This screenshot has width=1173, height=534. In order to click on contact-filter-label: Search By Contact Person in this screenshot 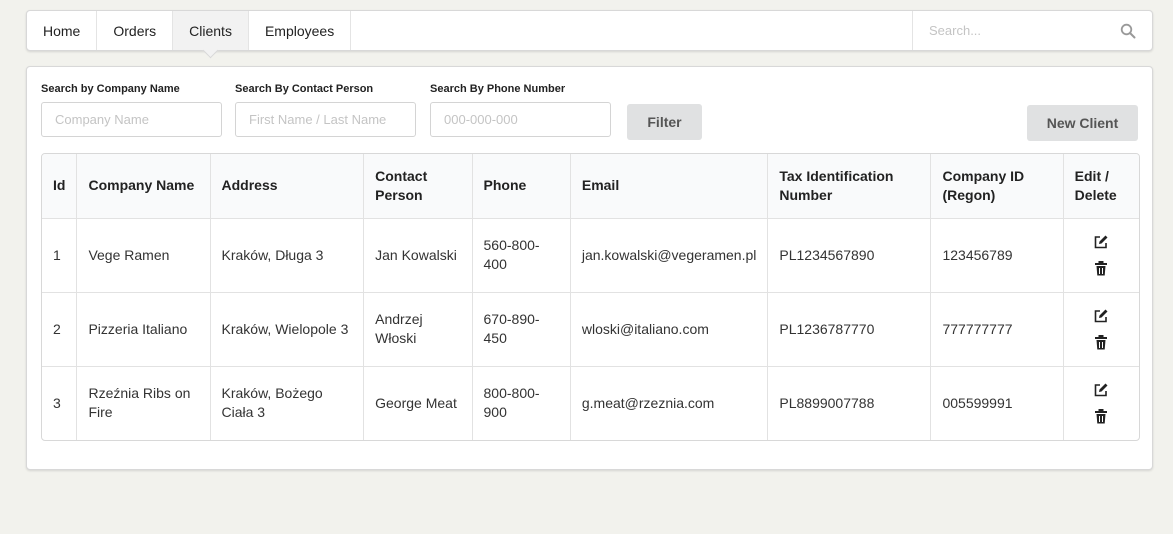, I will do `click(304, 89)`.